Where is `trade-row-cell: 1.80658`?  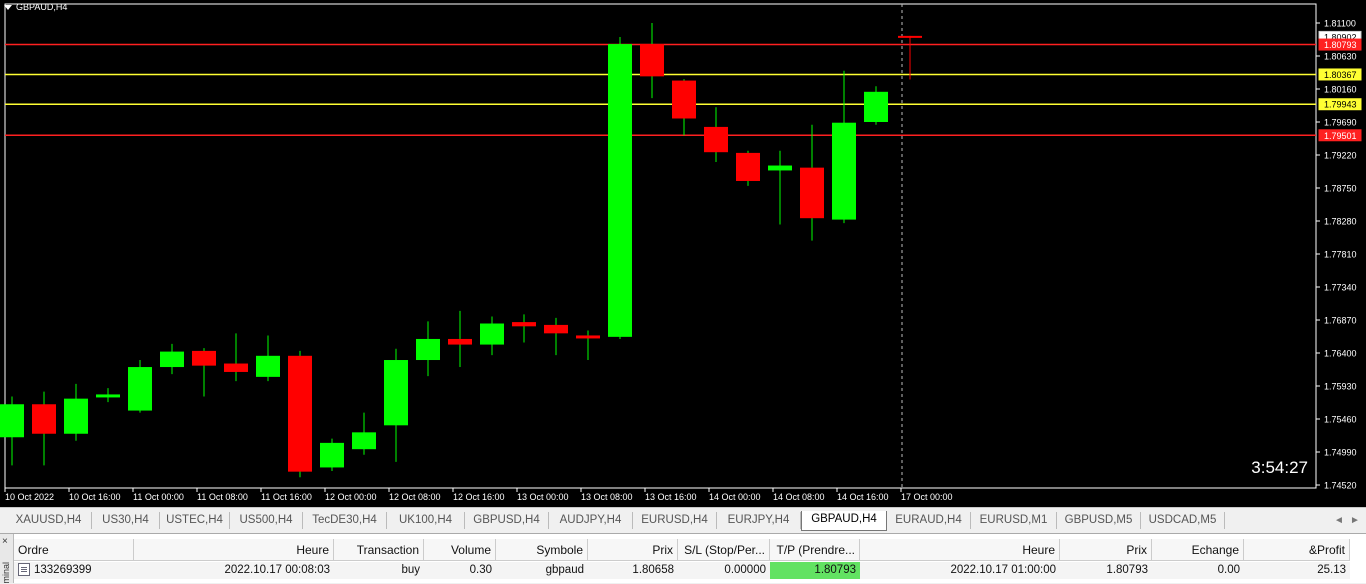
trade-row-cell: 1.80658 is located at coordinates (633, 570).